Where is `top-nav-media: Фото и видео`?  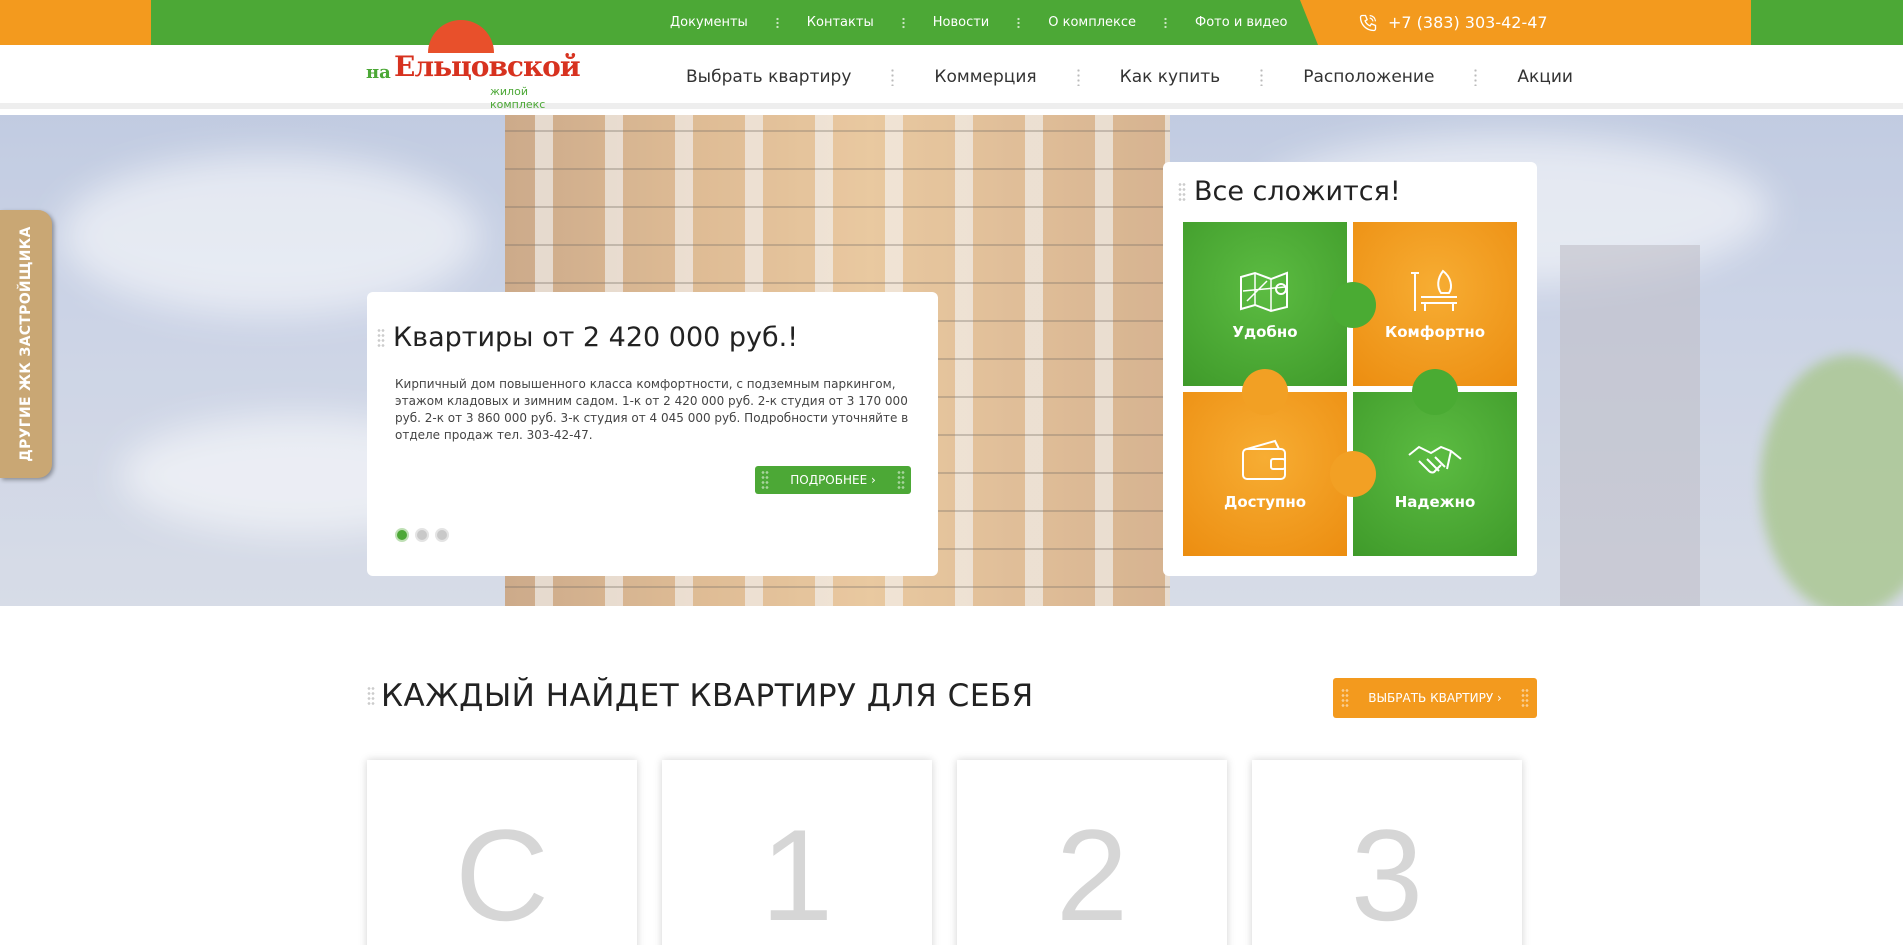 top-nav-media: Фото и видео is located at coordinates (1241, 22).